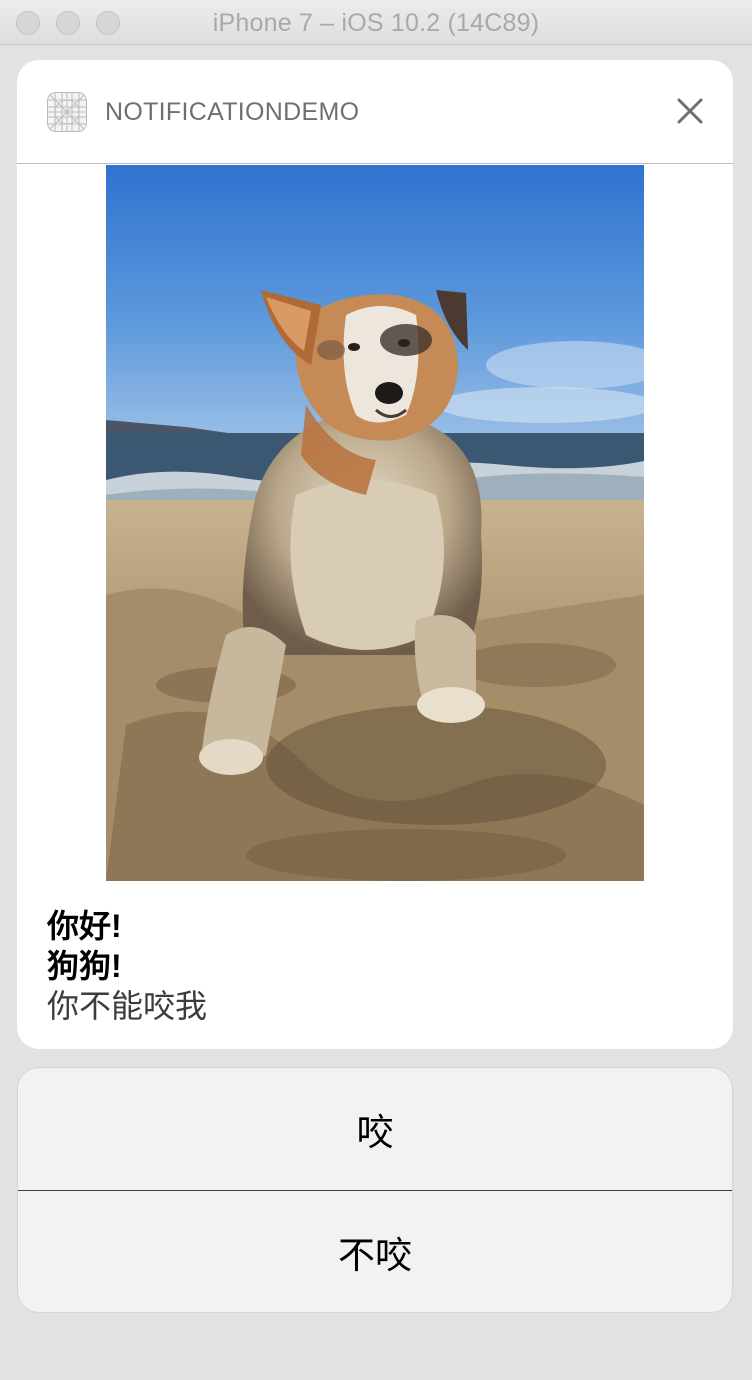 This screenshot has width=752, height=1380. I want to click on notification-subtitle: 狗狗!, so click(84, 966).